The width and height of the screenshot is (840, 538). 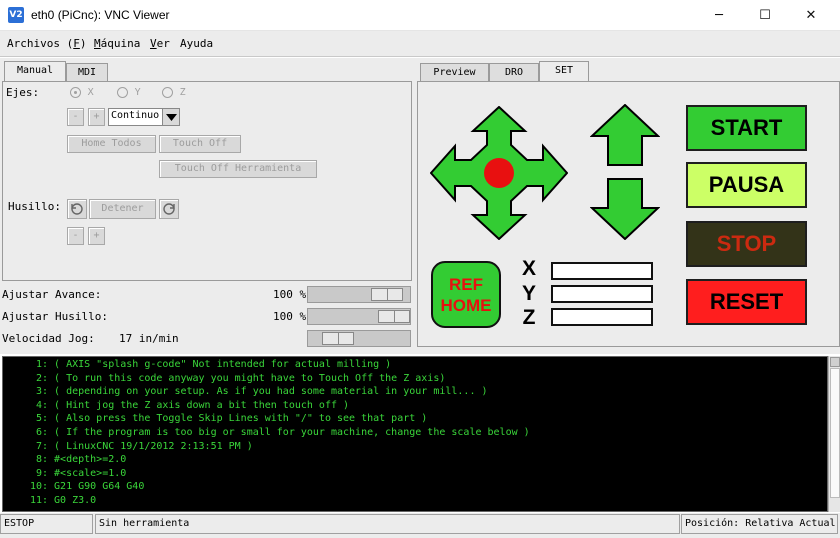 I want to click on start-button: START, so click(x=746, y=128).